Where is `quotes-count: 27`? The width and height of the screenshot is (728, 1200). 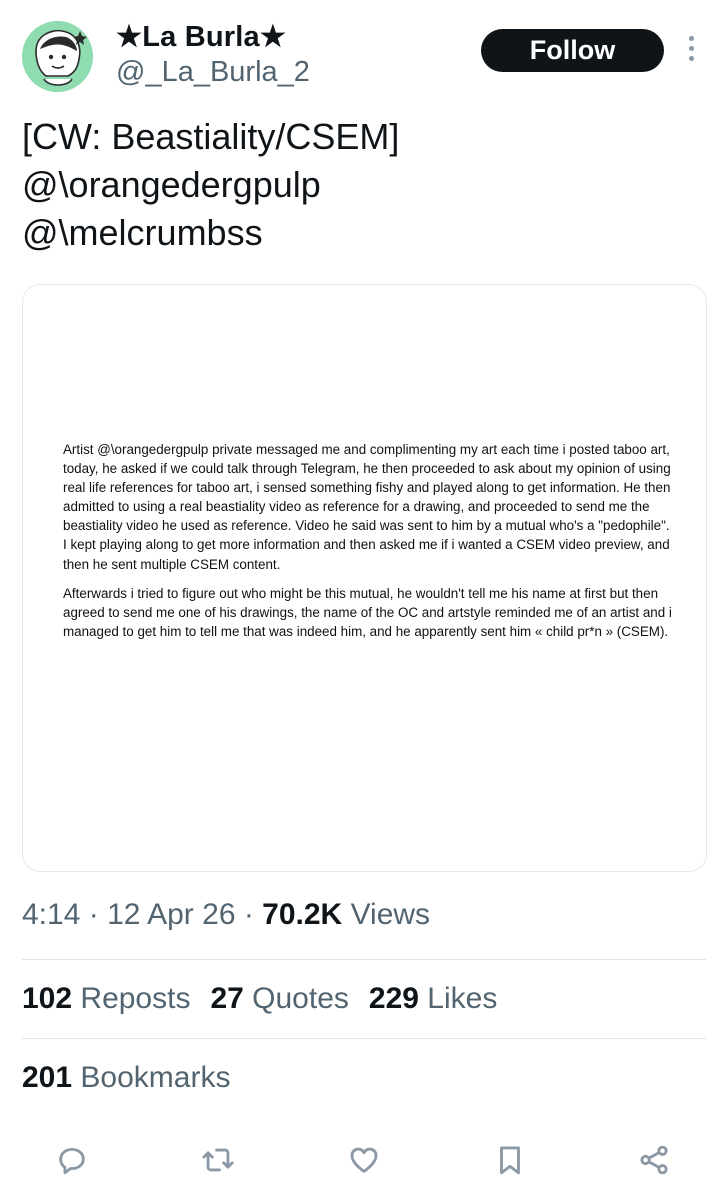
quotes-count: 27 is located at coordinates (227, 998).